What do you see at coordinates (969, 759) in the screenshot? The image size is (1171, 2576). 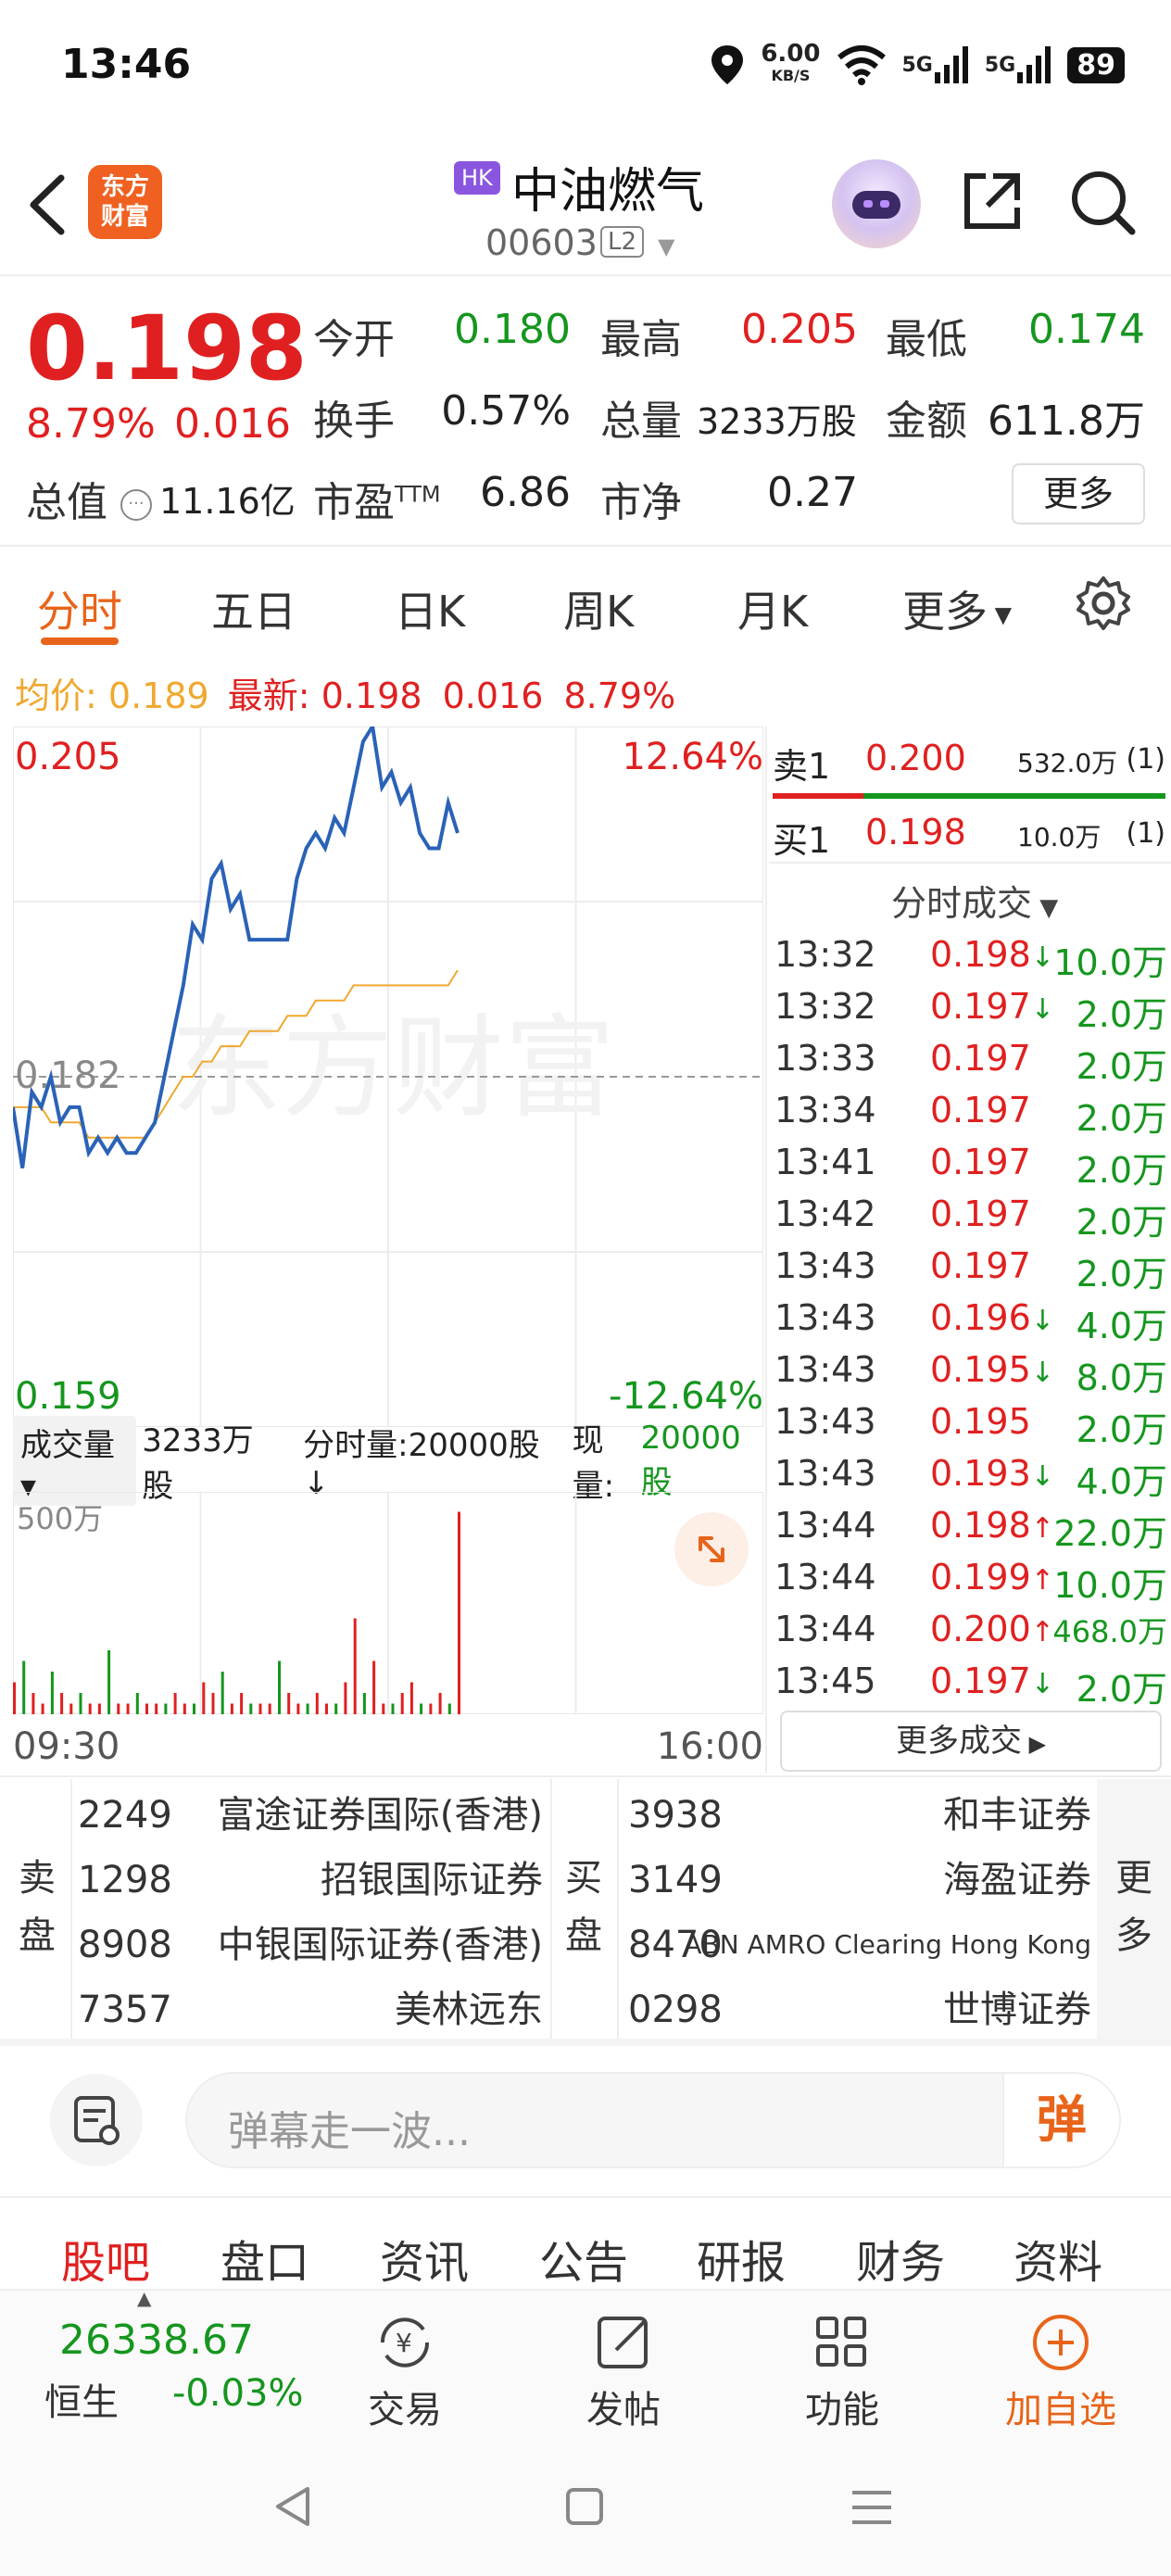 I see `ask-row: 卖1 0.200 532.0万 (1)` at bounding box center [969, 759].